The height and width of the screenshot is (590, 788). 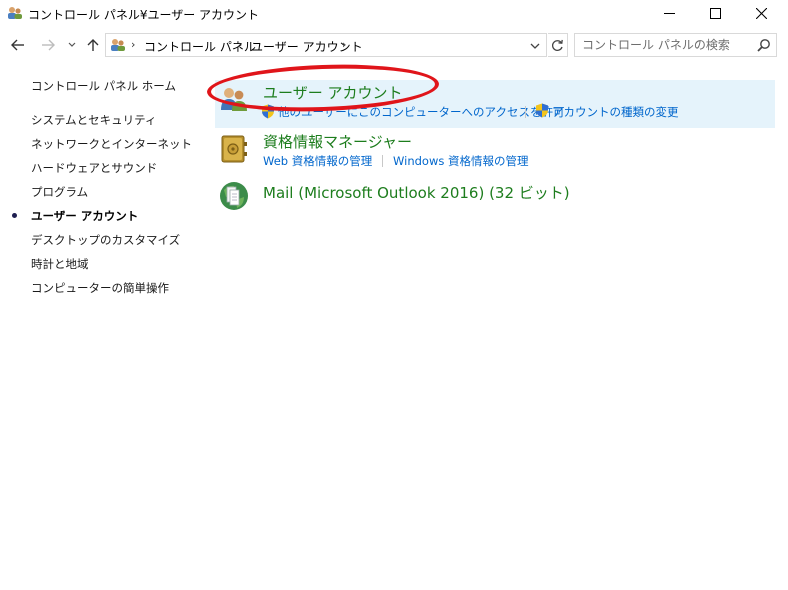 What do you see at coordinates (326, 45) in the screenshot?
I see `address-bar: › コントロール パネル › ユーザー アカウント ›` at bounding box center [326, 45].